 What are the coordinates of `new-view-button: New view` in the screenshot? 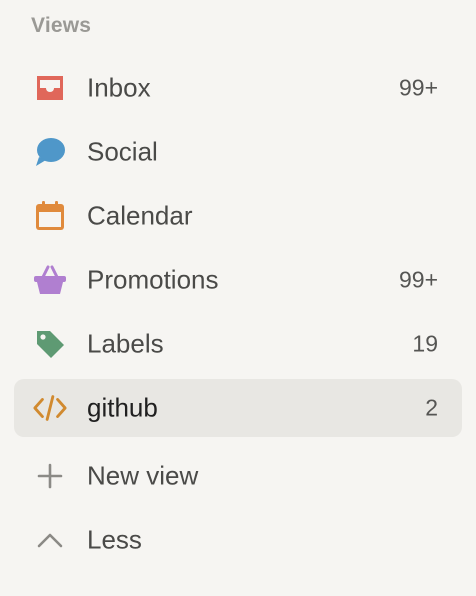 It's located at (238, 476).